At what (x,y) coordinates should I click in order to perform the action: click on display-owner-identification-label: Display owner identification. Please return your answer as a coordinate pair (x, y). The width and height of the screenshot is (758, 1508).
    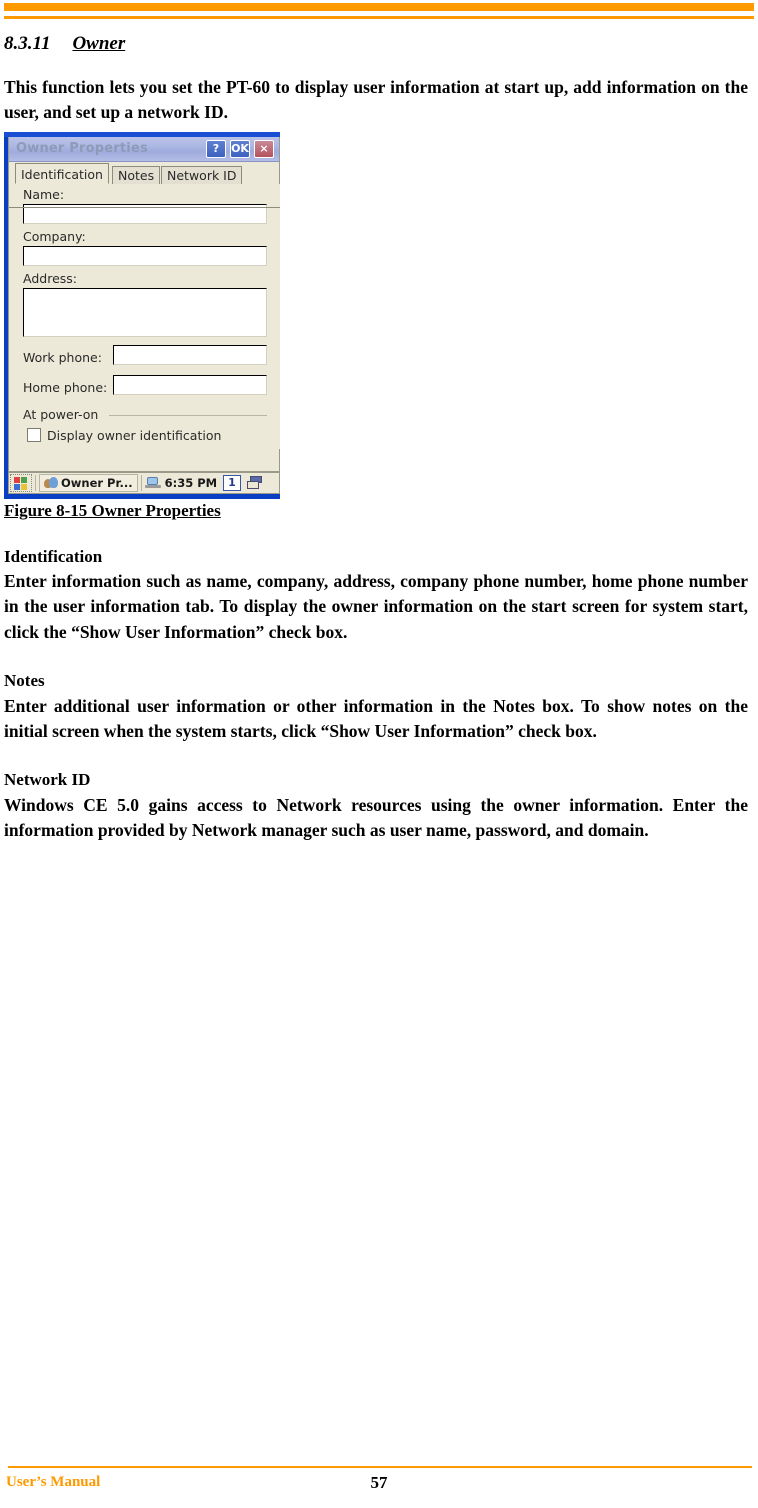
    Looking at the image, I should click on (134, 435).